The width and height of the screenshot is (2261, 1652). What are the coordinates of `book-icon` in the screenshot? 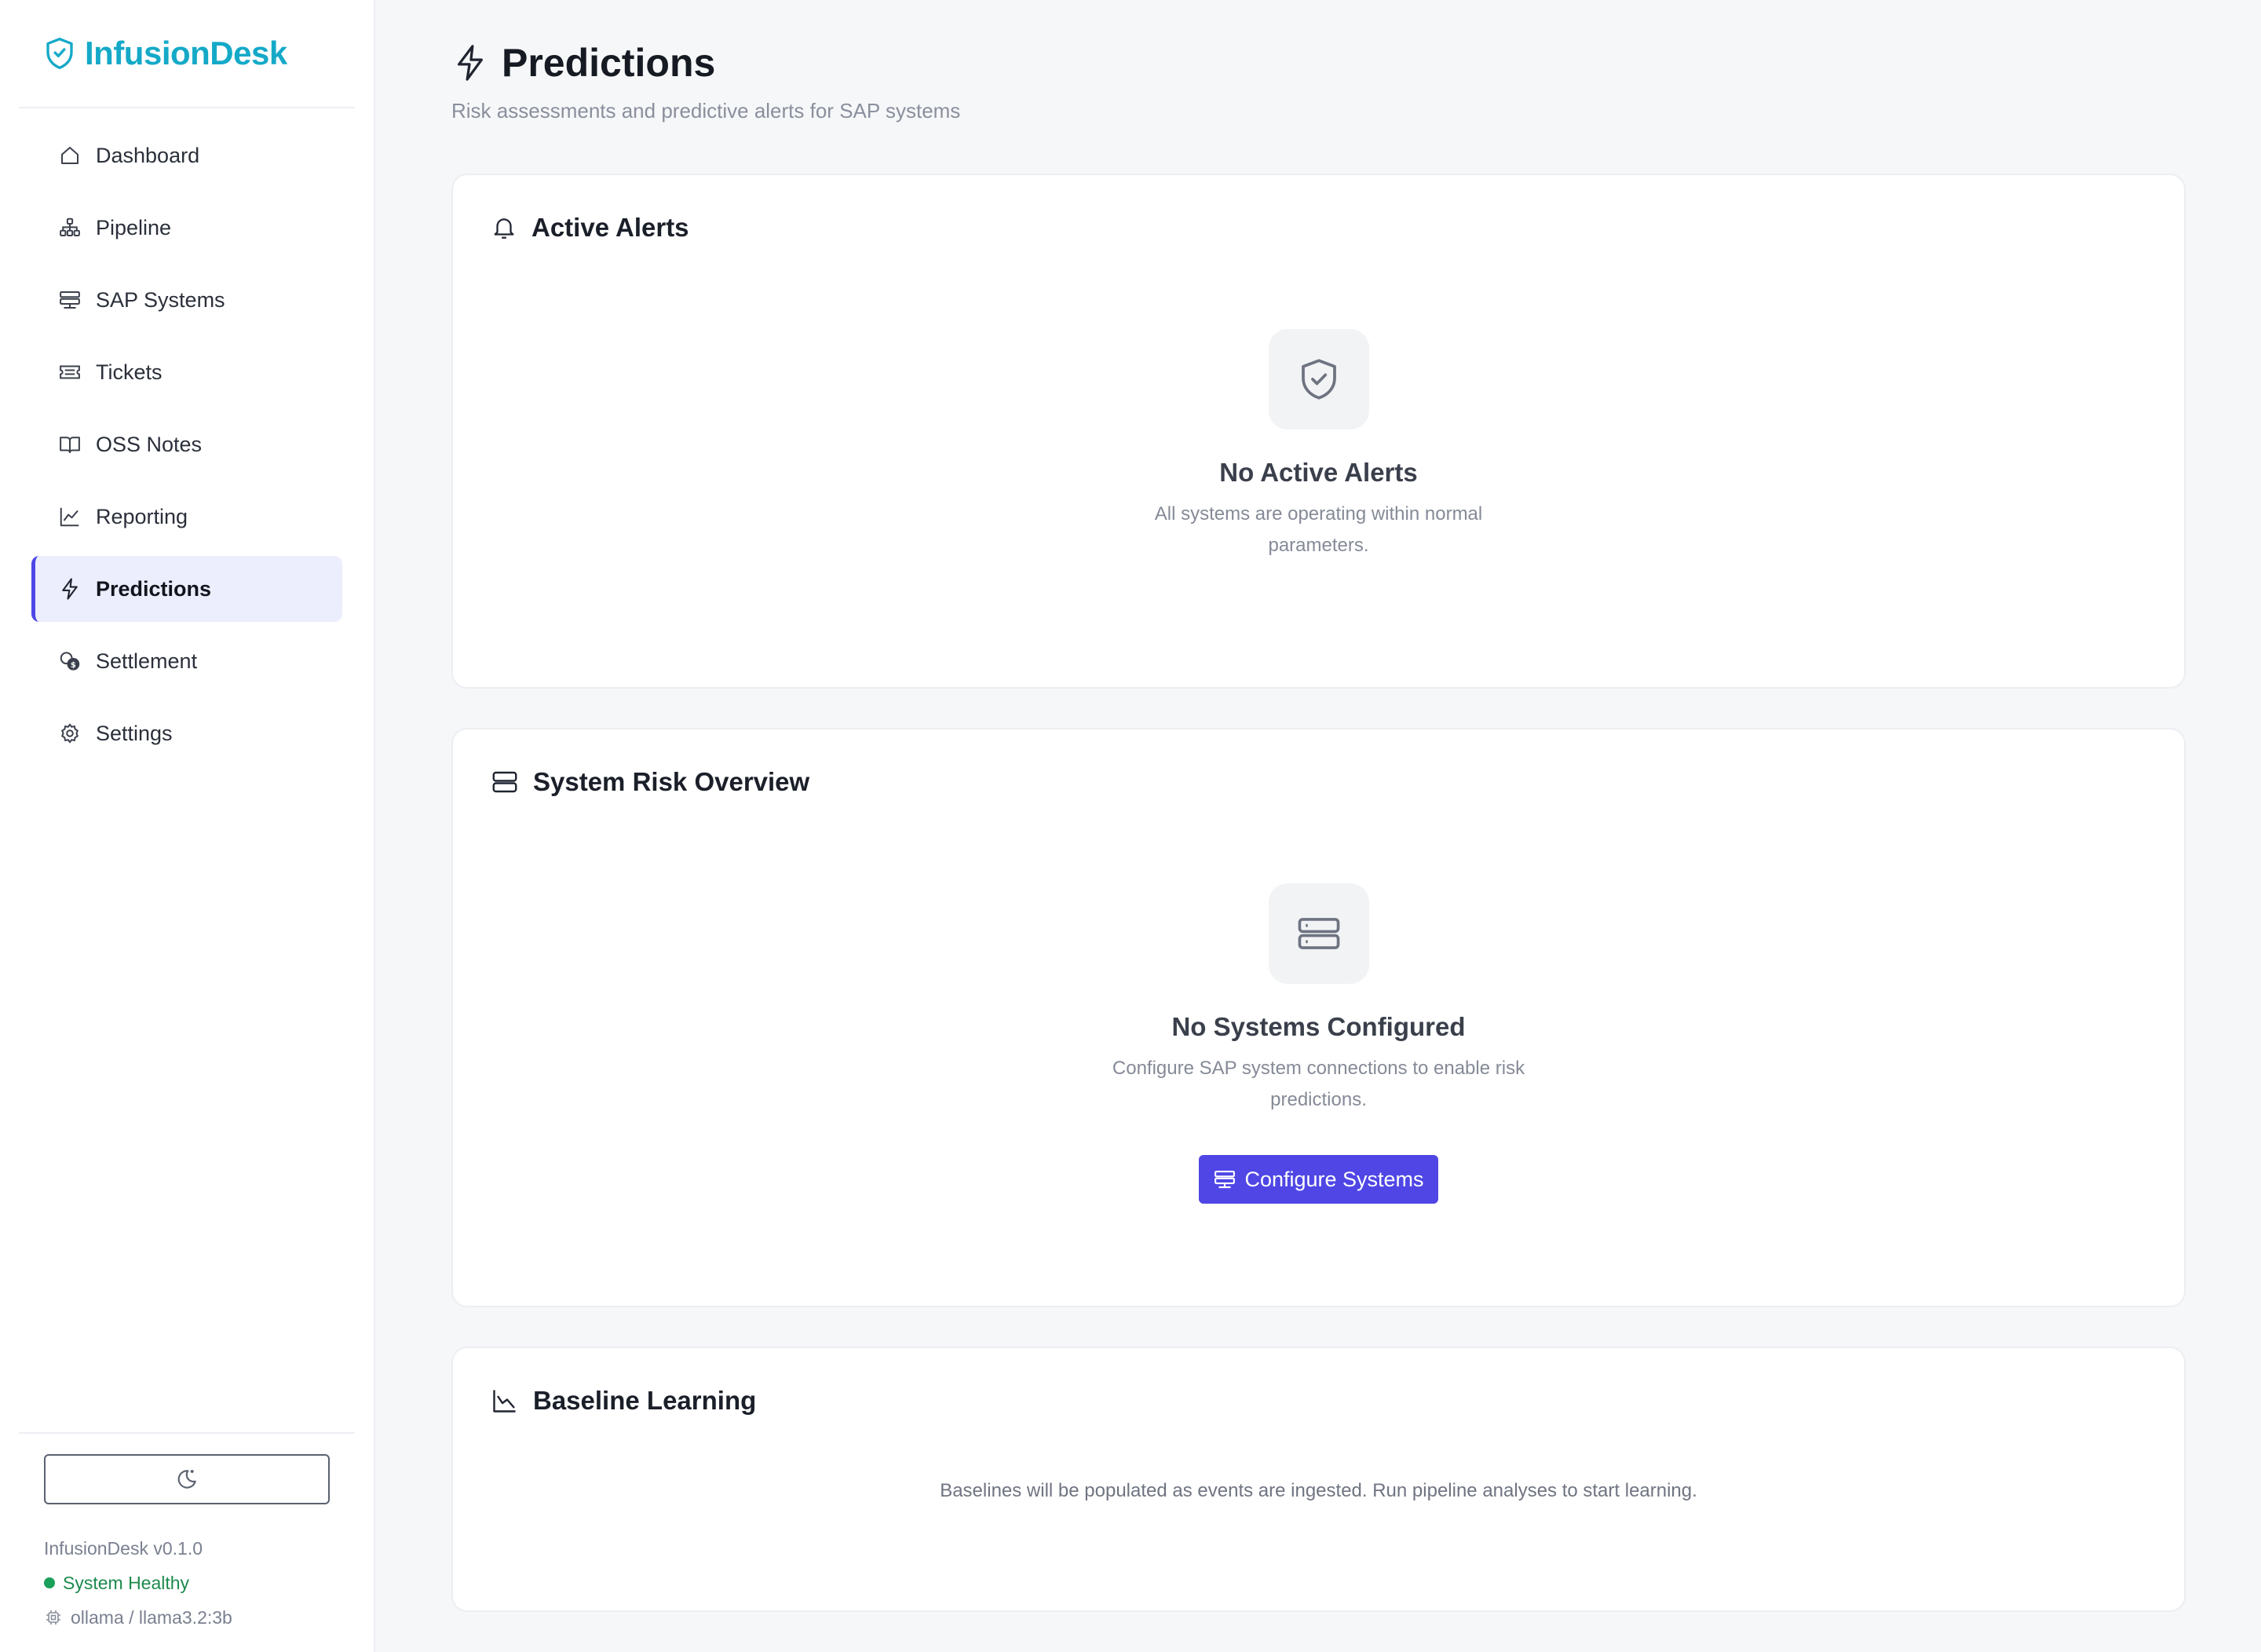 It's located at (70, 444).